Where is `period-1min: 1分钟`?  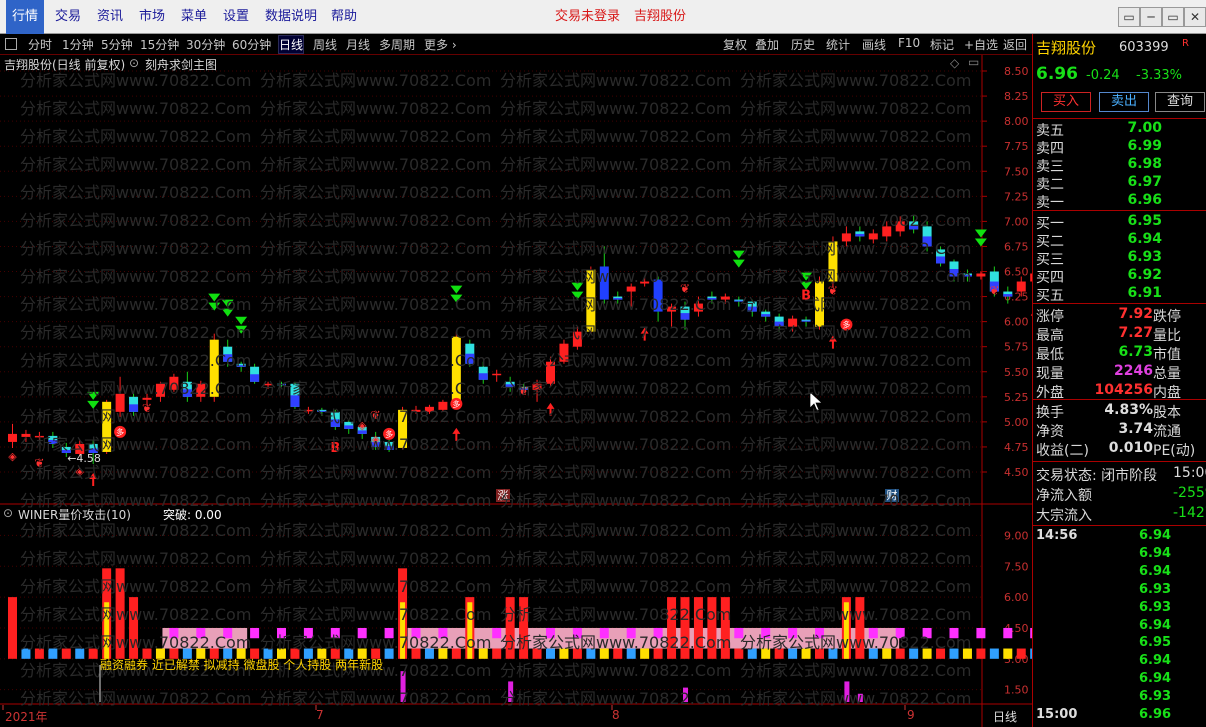
period-1min: 1分钟 is located at coordinates (78, 44).